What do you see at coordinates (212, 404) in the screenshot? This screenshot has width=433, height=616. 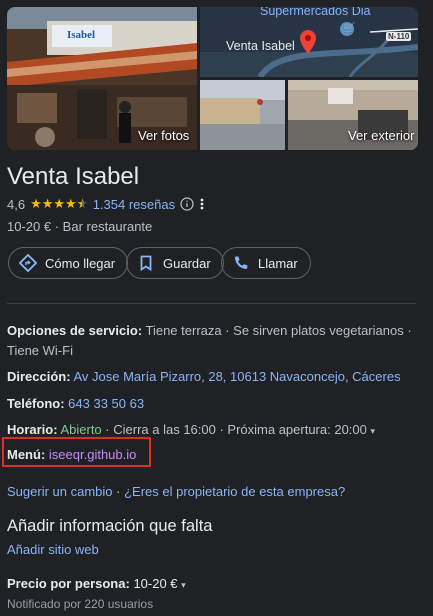 I see `phone-row: Teléfono: 643 33 50 63` at bounding box center [212, 404].